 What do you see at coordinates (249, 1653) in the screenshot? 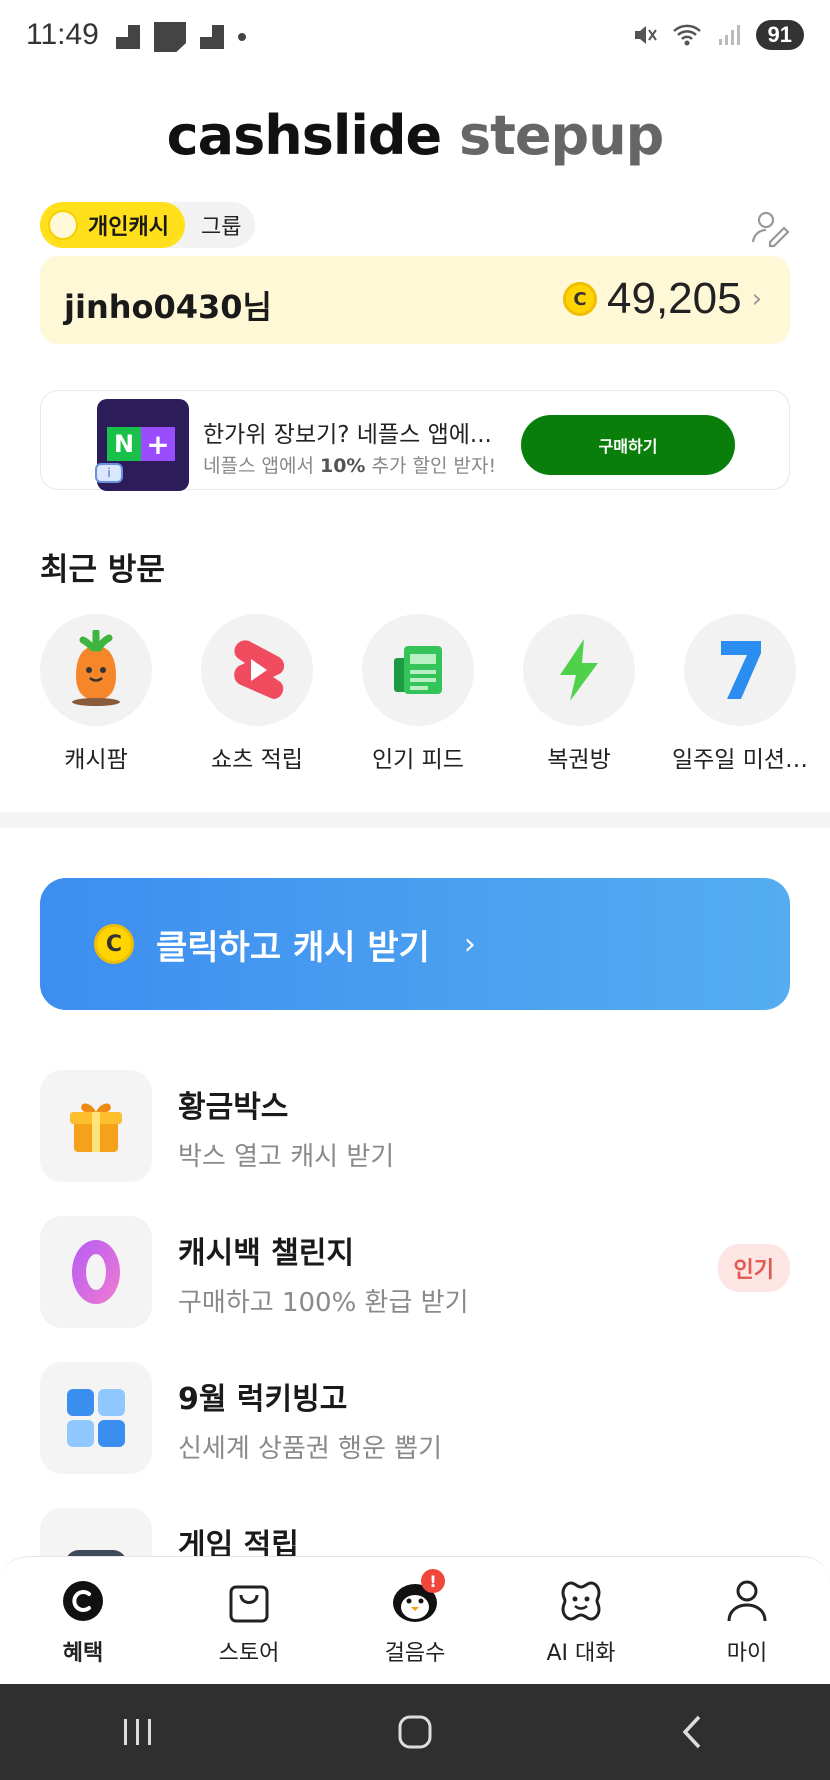
I see `nav-label: 스토어` at bounding box center [249, 1653].